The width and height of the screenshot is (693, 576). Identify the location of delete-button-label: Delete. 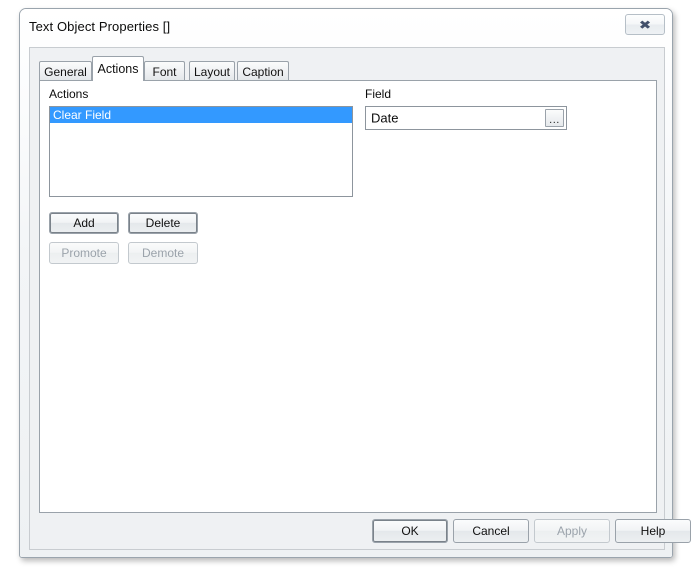
(163, 223).